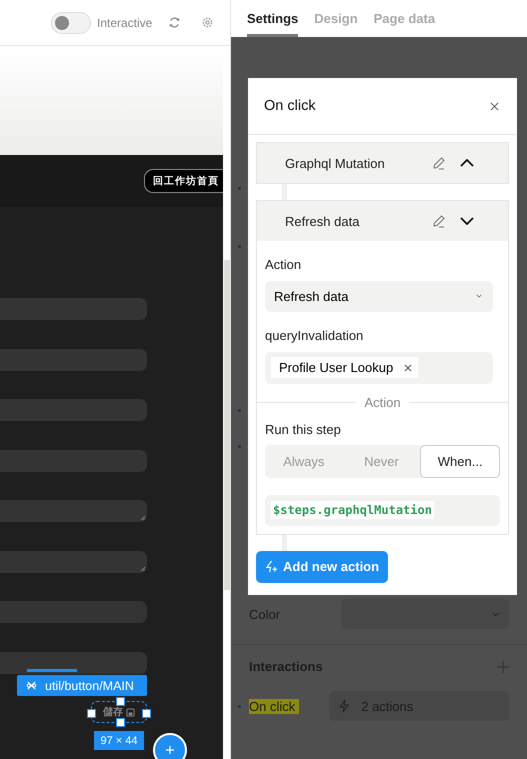 The image size is (527, 759). Describe the element at coordinates (89, 685) in the screenshot. I see `component-name: util/button/MAIN` at that location.